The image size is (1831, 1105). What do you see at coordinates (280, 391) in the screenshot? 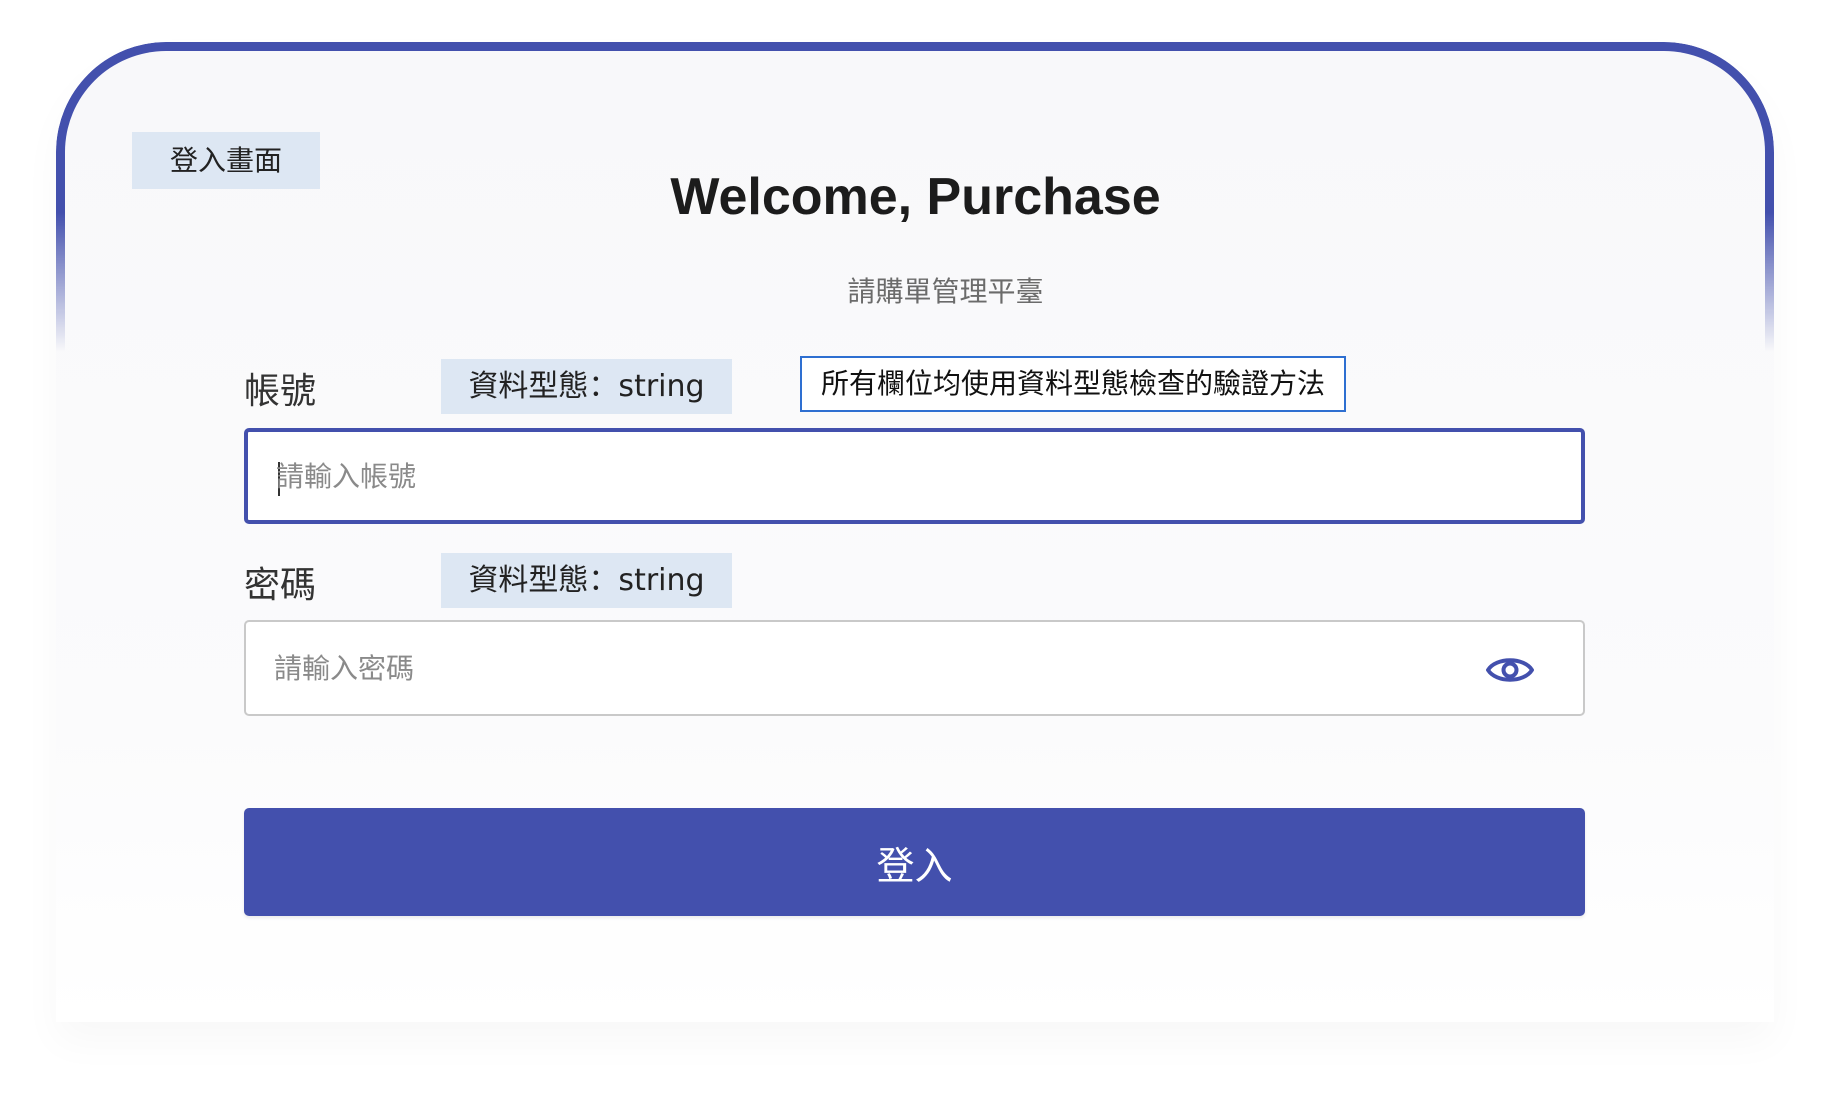
I see `account-label: 帳號` at bounding box center [280, 391].